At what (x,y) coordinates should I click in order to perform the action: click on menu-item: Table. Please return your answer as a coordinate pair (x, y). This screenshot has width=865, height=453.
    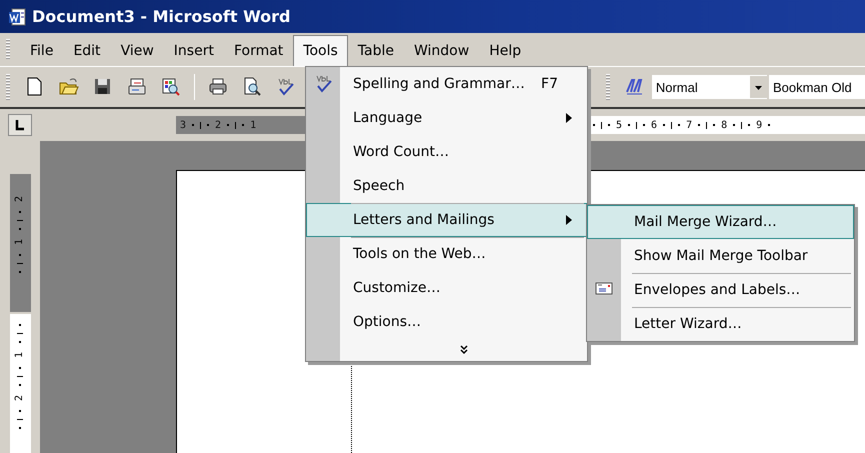
    Looking at the image, I should click on (376, 50).